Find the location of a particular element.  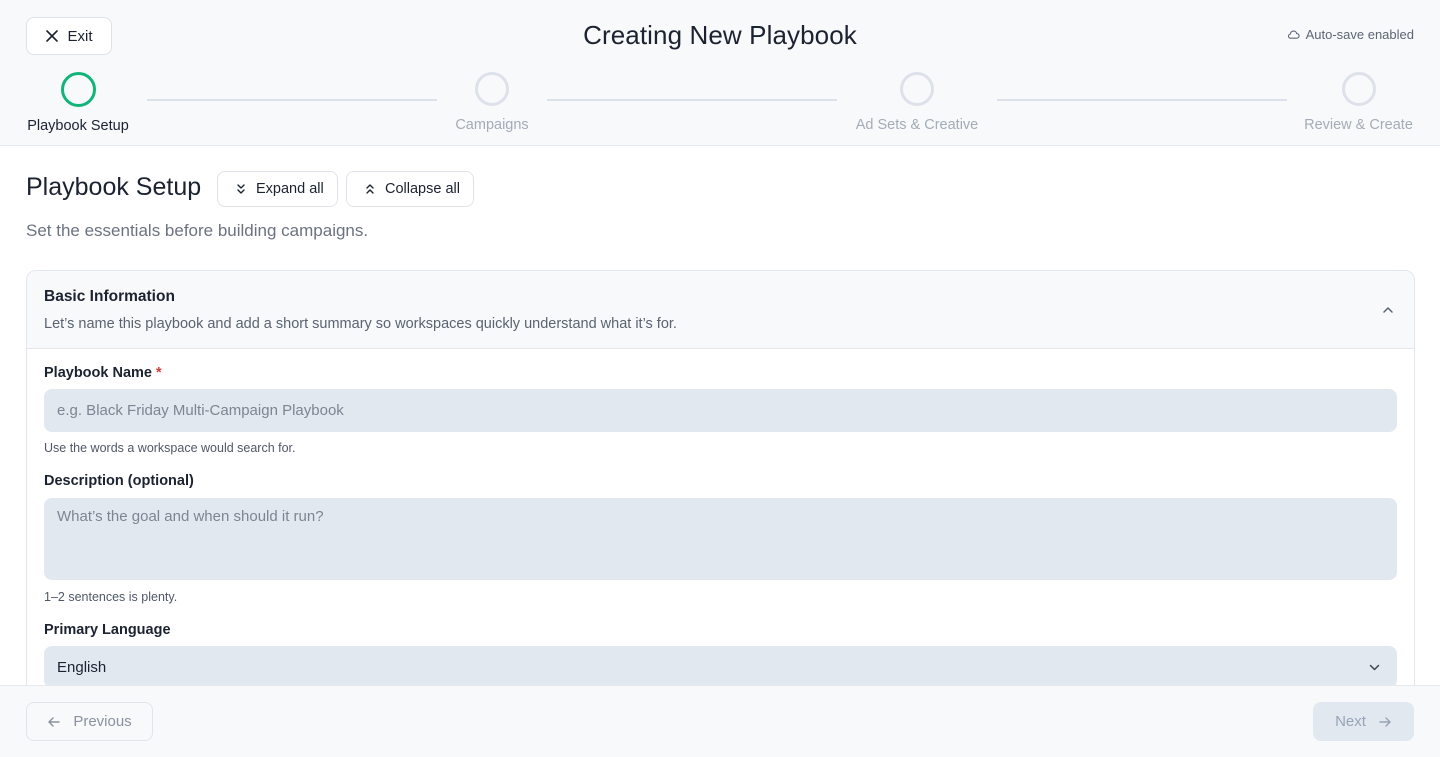

collapse-all-button: Collapse all is located at coordinates (410, 189).